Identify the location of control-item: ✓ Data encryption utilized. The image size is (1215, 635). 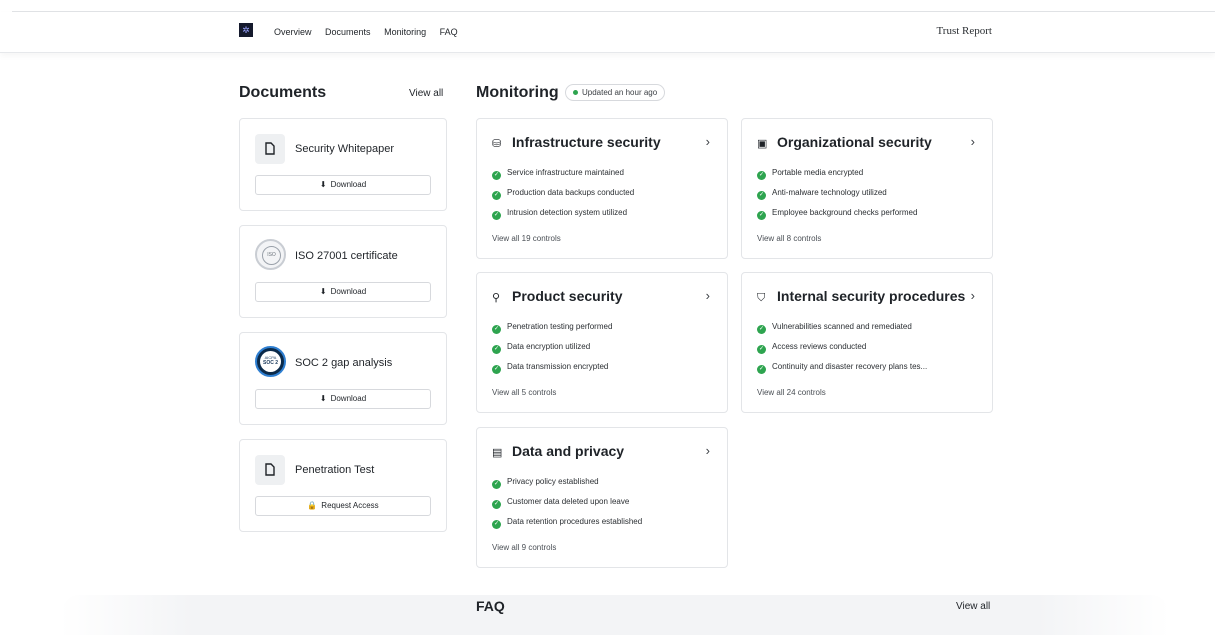
(541, 348).